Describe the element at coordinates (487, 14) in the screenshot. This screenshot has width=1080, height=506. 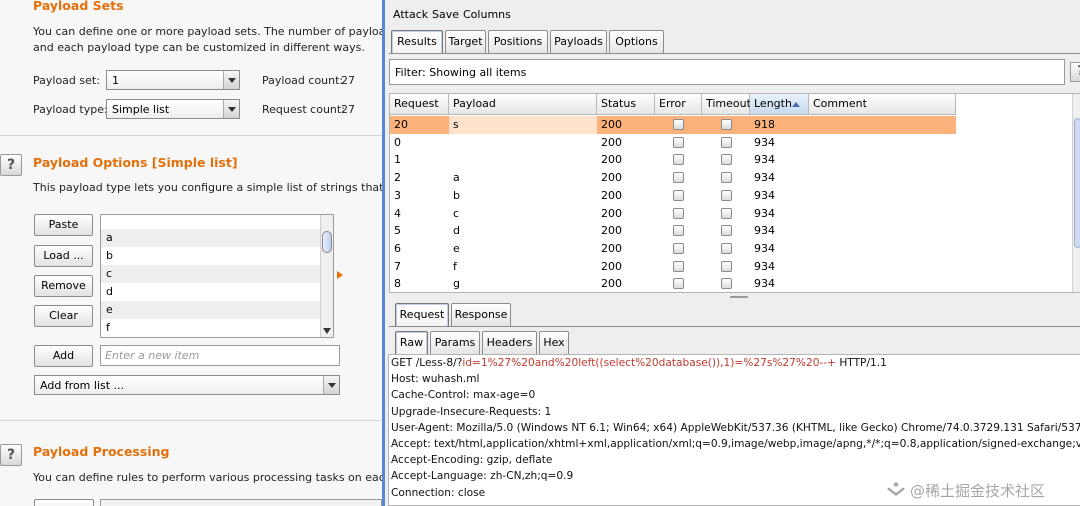
I see `menu-columns: Columns` at that location.